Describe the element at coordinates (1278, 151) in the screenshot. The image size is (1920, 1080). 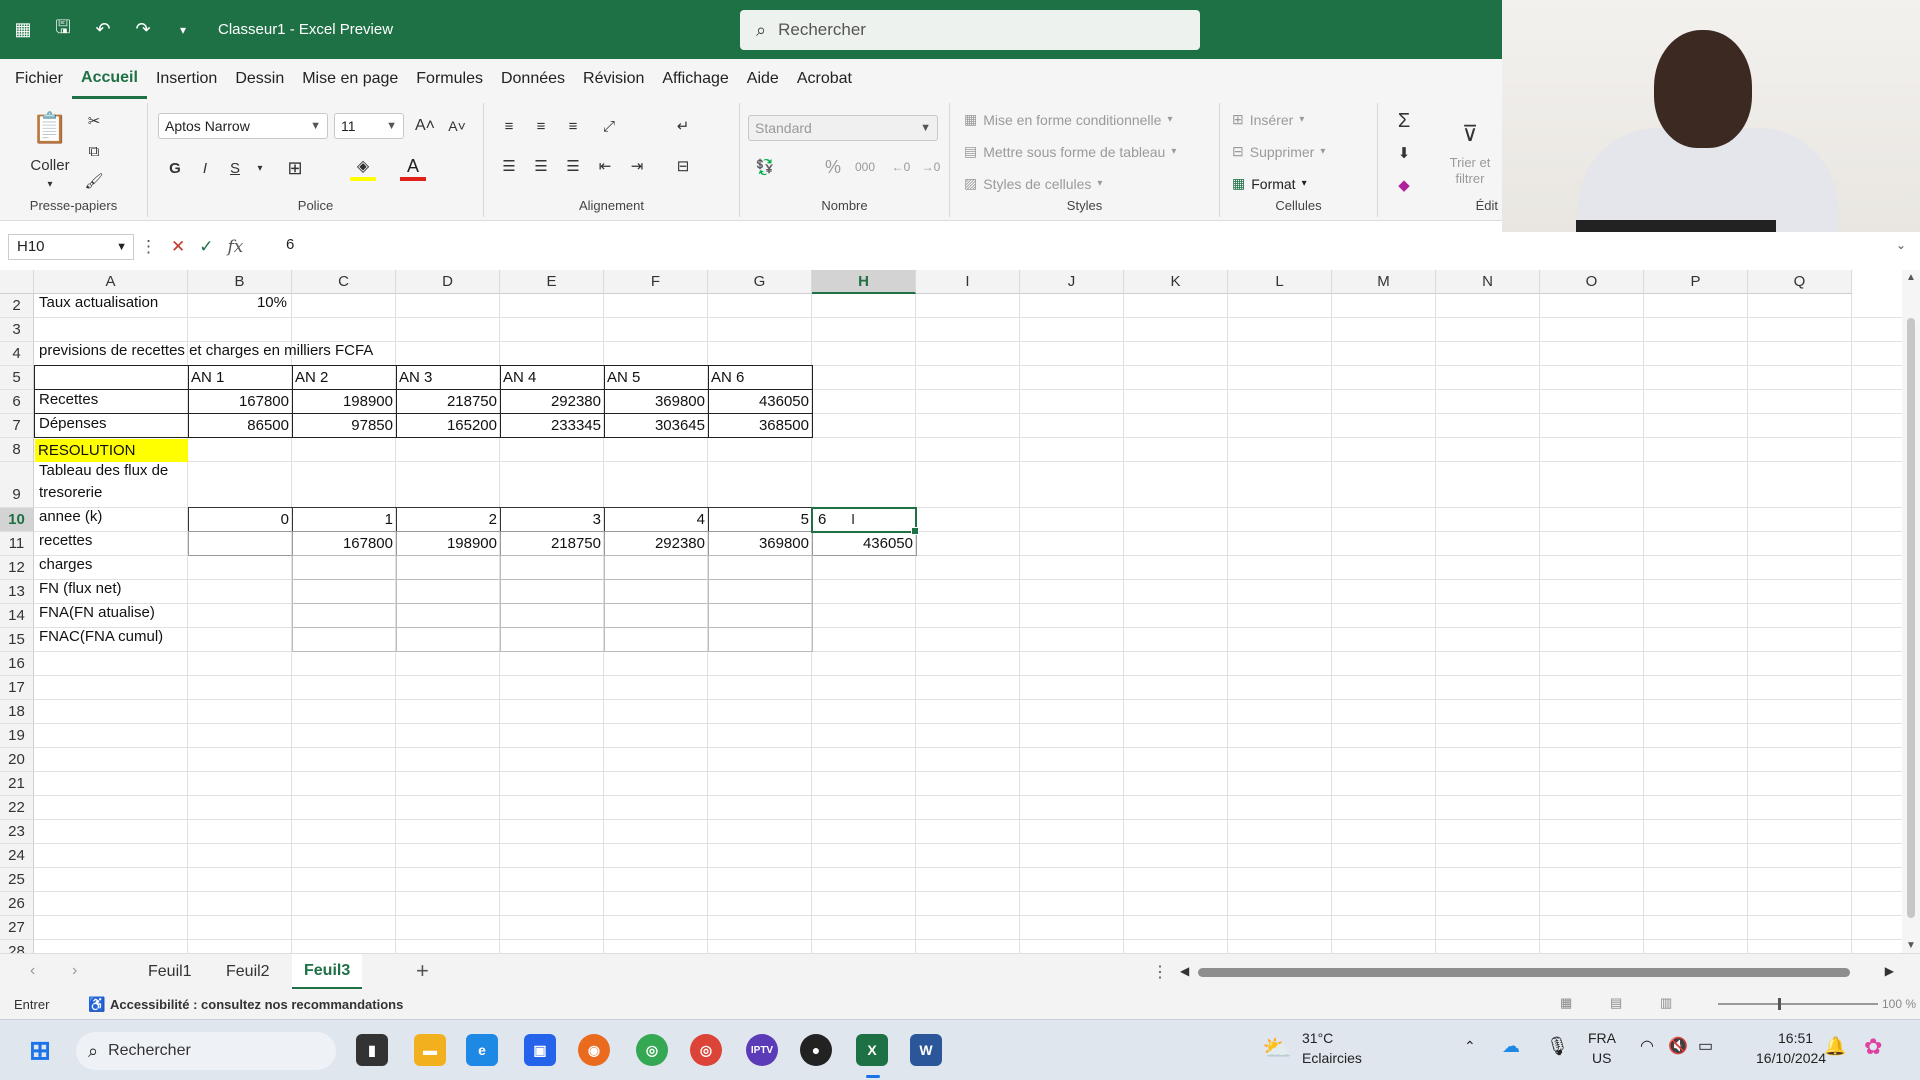
I see `delete-button: ⊟ Supprimer ▾` at that location.